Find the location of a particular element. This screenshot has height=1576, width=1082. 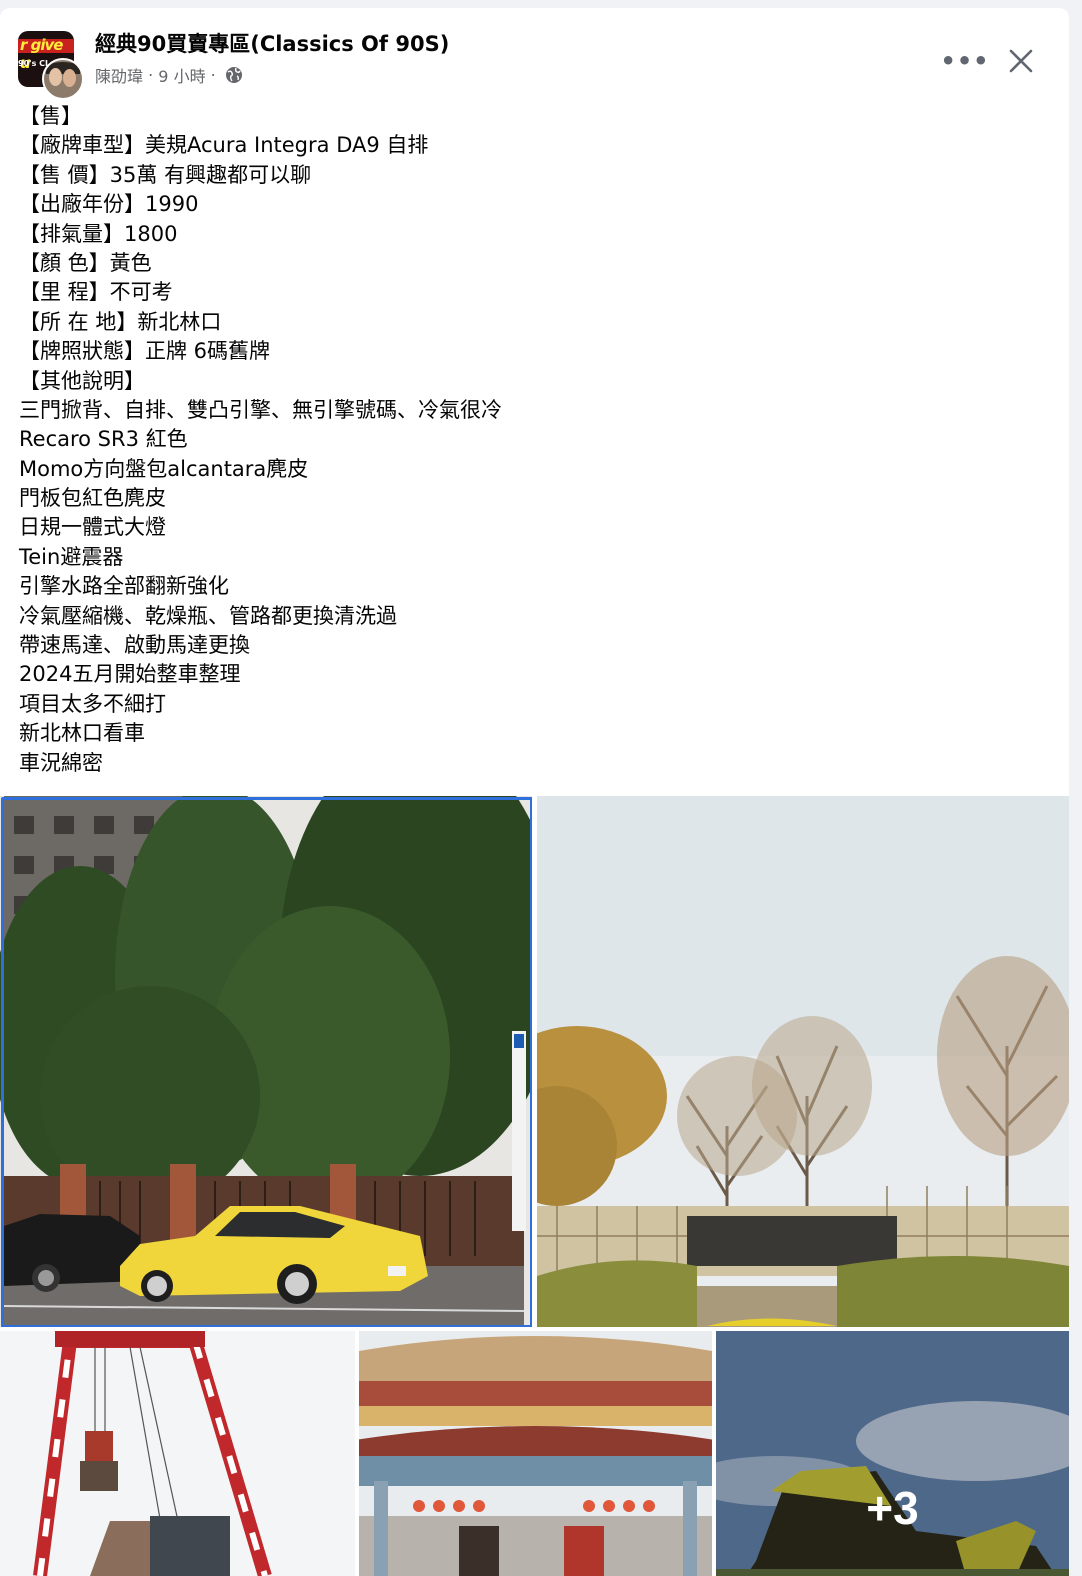

post-line: 【牌照狀態】正牌 6碼舊牌 is located at coordinates (145, 351).